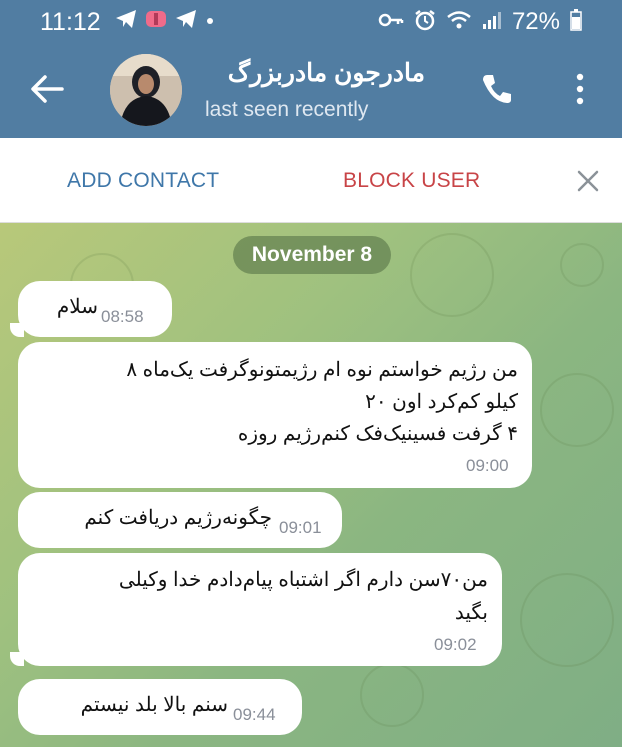  What do you see at coordinates (411, 181) in the screenshot?
I see `block-user-button: BLOCK USER` at bounding box center [411, 181].